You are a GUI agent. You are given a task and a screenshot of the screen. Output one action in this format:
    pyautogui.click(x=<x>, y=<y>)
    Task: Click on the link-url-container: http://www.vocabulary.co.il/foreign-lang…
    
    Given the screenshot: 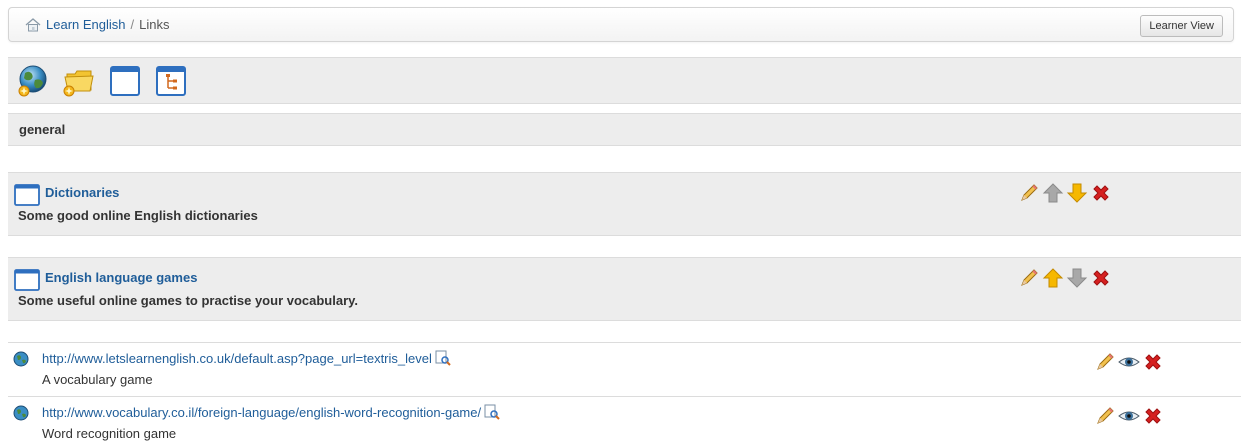 What is the action you would take?
    pyautogui.click(x=271, y=412)
    